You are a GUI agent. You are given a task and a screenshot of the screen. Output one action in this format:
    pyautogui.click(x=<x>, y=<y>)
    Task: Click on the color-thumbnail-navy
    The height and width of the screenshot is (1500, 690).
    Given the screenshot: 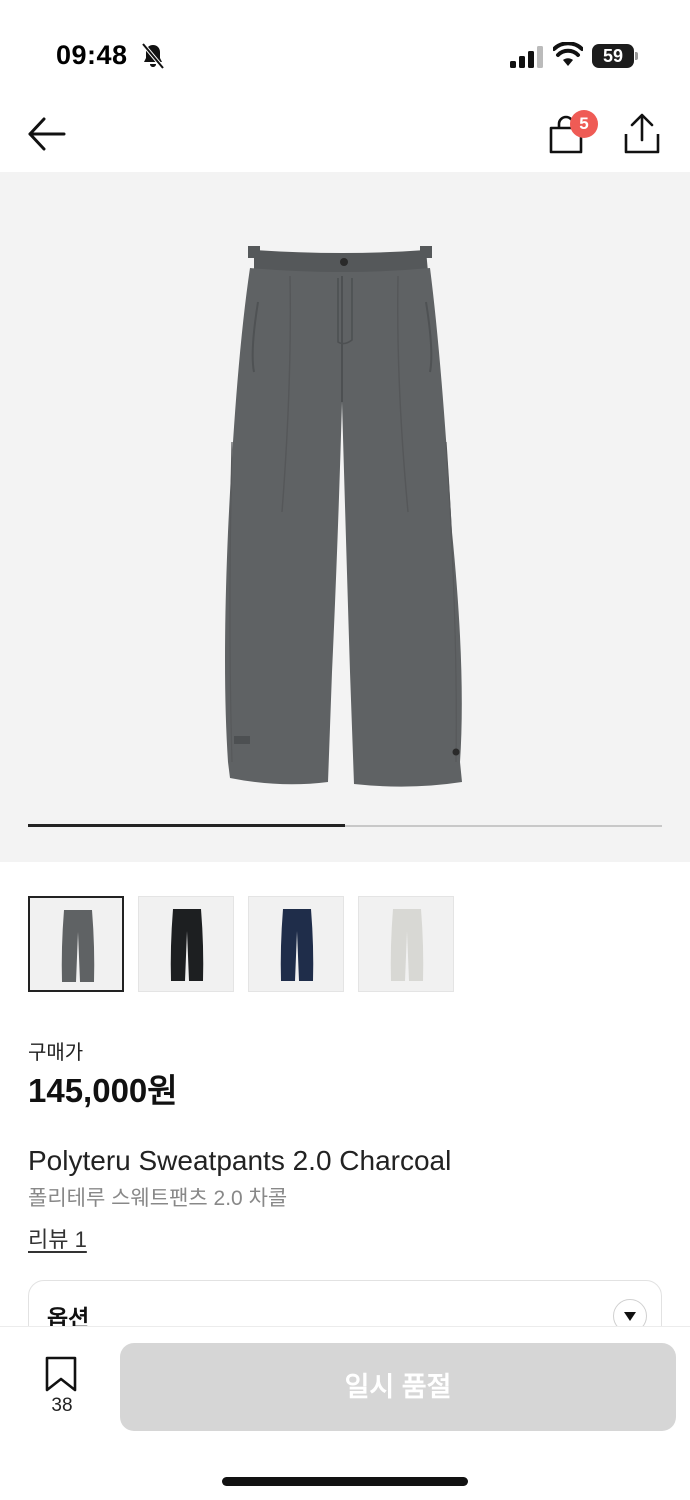 What is the action you would take?
    pyautogui.click(x=296, y=944)
    